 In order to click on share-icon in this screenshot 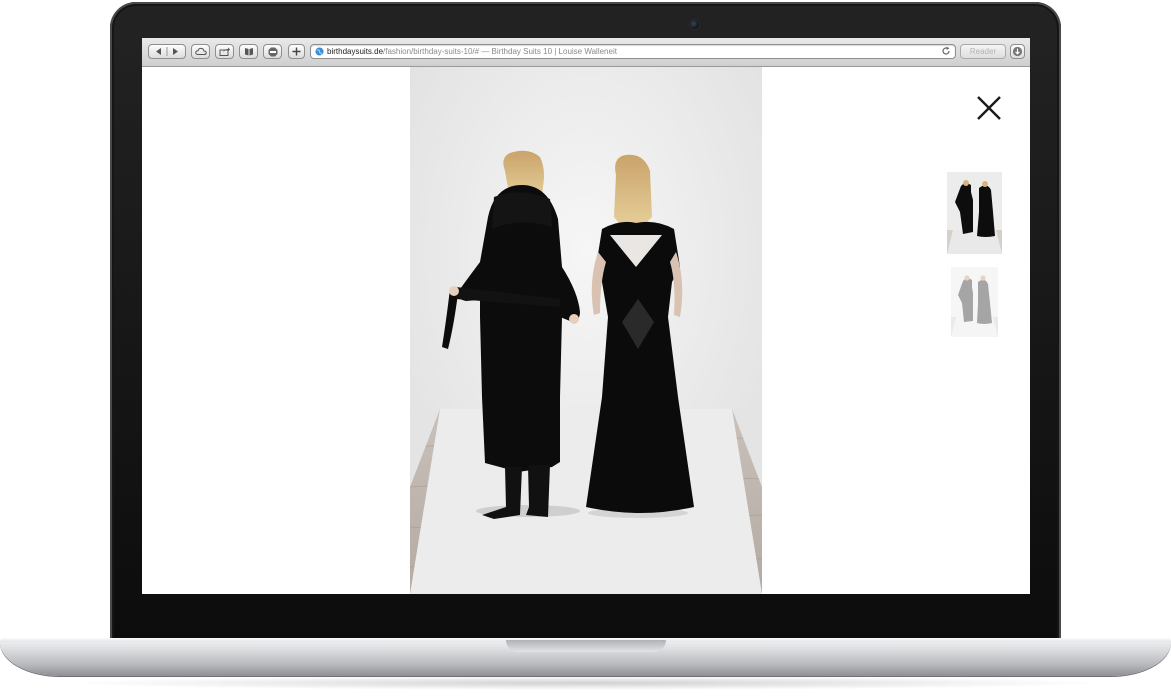, I will do `click(224, 51)`.